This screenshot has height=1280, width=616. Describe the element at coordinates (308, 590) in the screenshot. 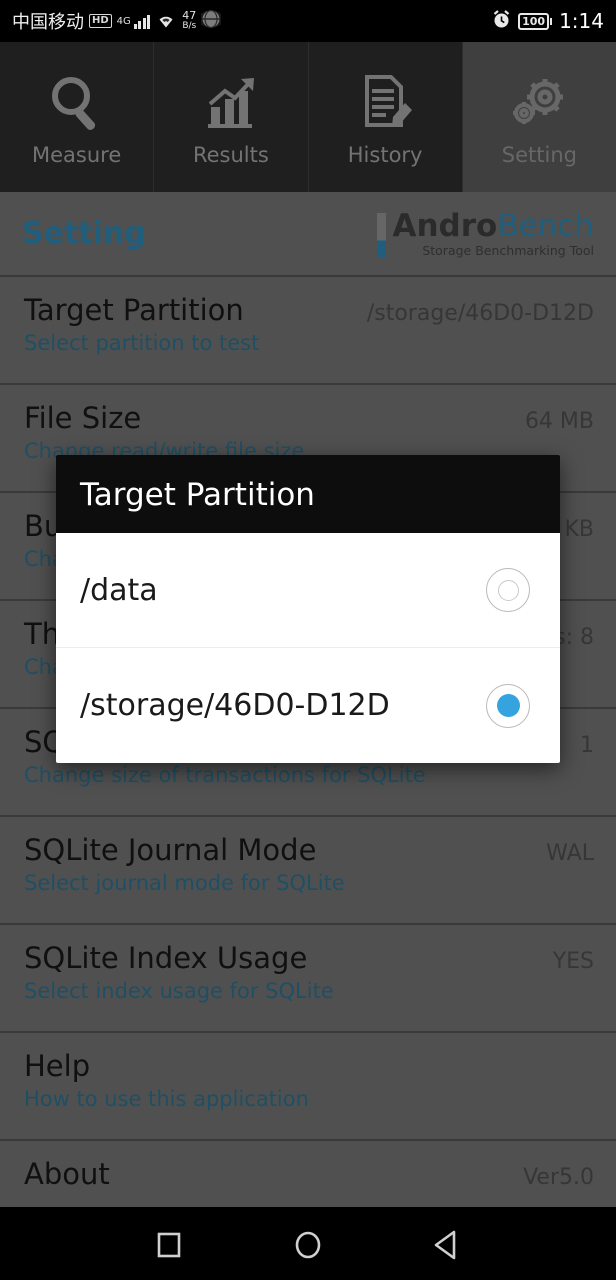

I see `dialog-option-data: /data` at that location.